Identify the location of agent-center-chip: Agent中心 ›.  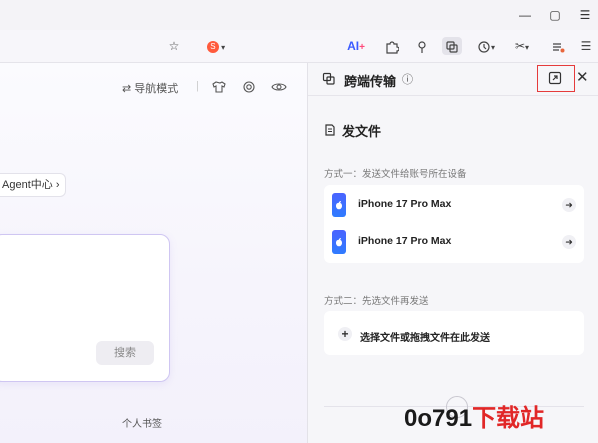
(33, 185).